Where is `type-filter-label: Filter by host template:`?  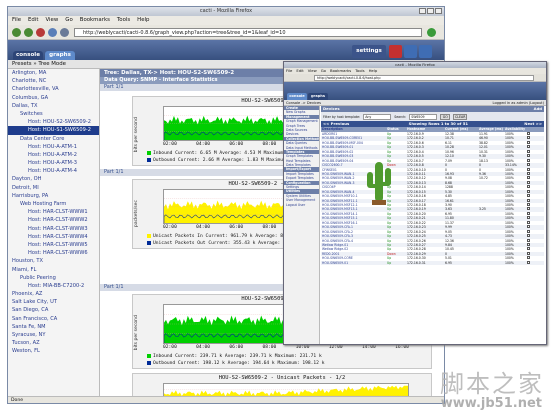
type-filter-label: Filter by host template: is located at coordinates (342, 116).